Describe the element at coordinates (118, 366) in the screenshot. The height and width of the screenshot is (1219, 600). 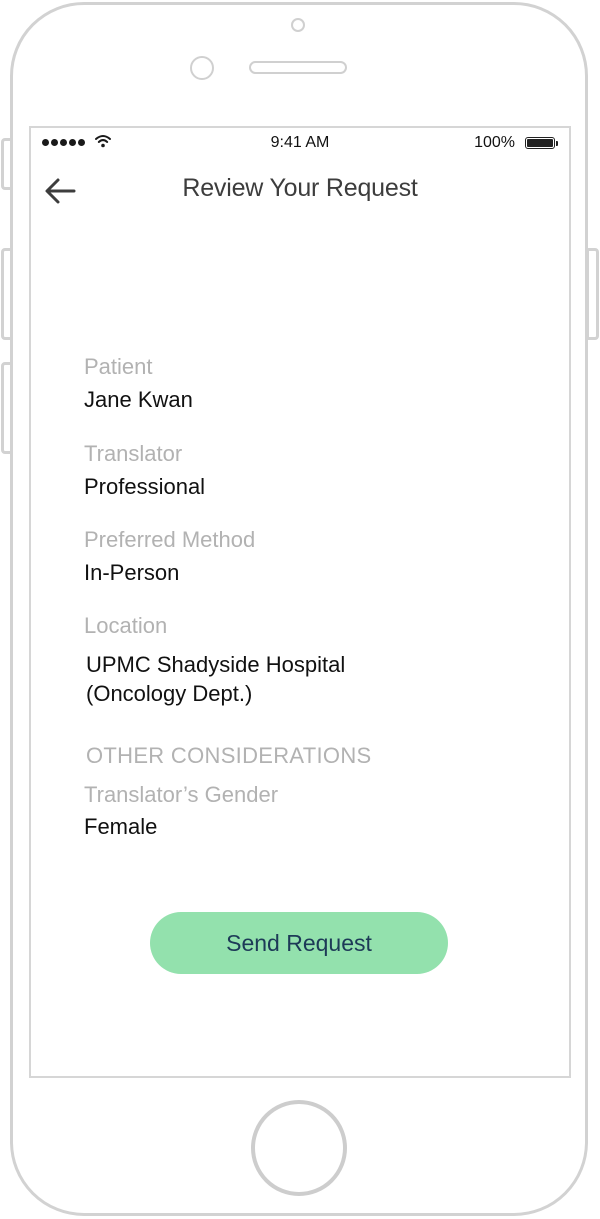
I see `patient-label: Patient` at that location.